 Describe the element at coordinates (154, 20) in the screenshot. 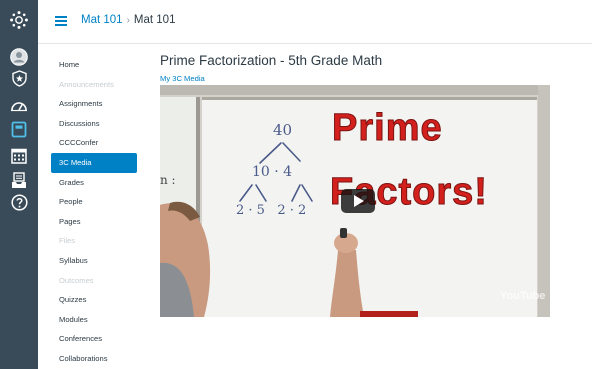

I see `breadcrumb-current: Mat 101` at that location.